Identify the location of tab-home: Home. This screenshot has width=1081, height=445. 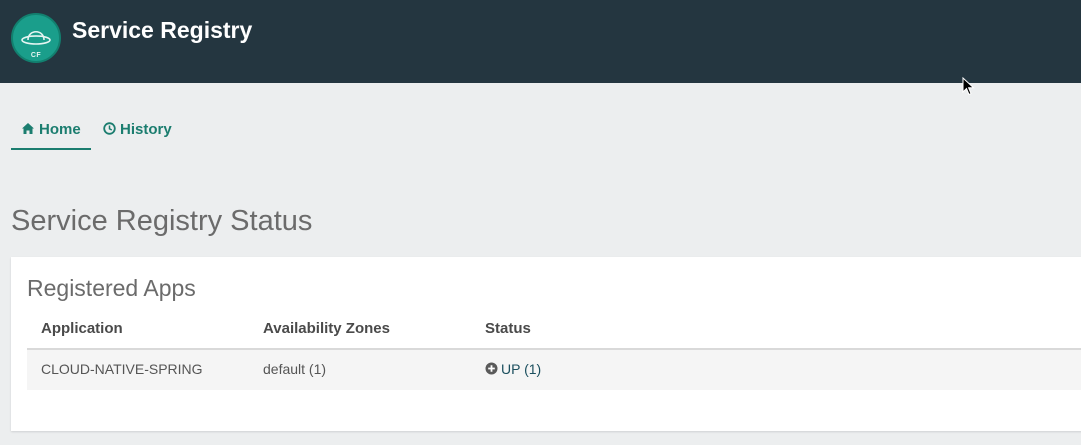
(51, 131).